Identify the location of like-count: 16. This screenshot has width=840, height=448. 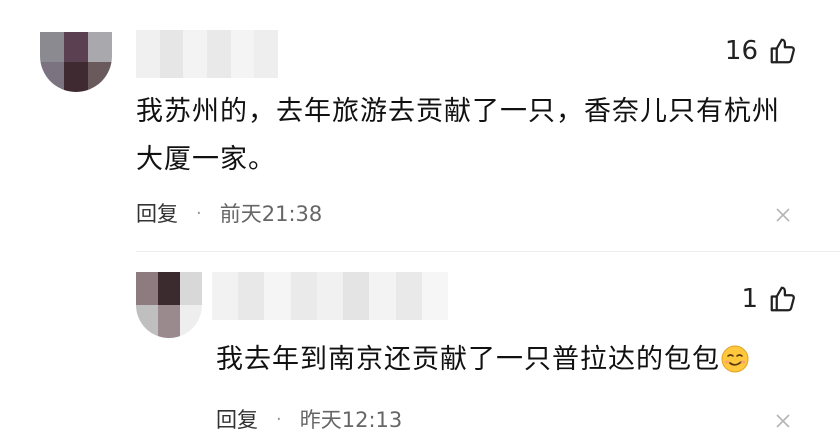
(741, 51).